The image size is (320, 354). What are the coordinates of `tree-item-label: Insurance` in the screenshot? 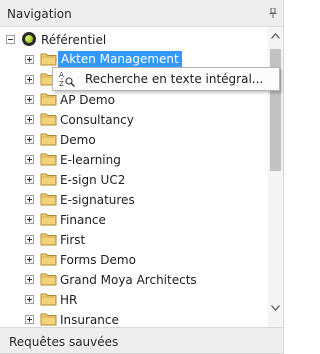 It's located at (89, 320).